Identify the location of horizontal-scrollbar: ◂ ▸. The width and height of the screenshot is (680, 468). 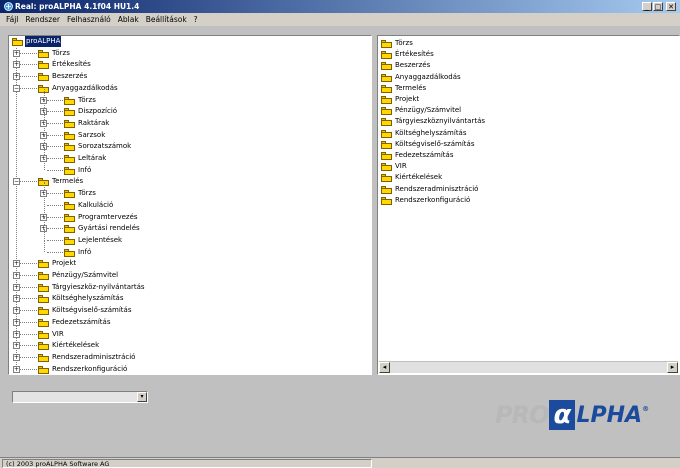
(528, 367).